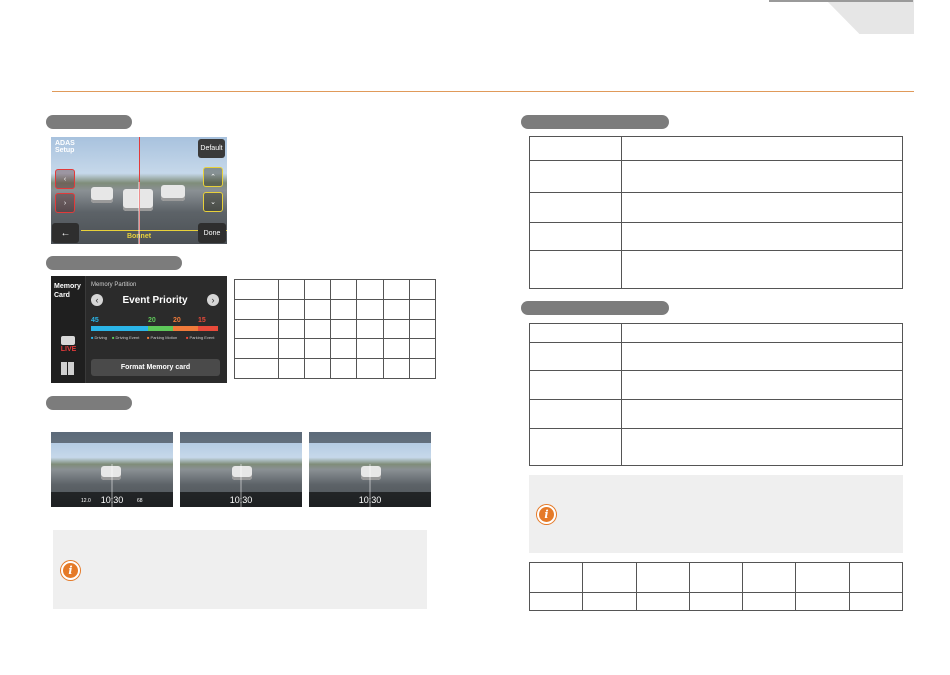 This screenshot has height=675, width=950. I want to click on section-pill-adas, so click(89, 122).